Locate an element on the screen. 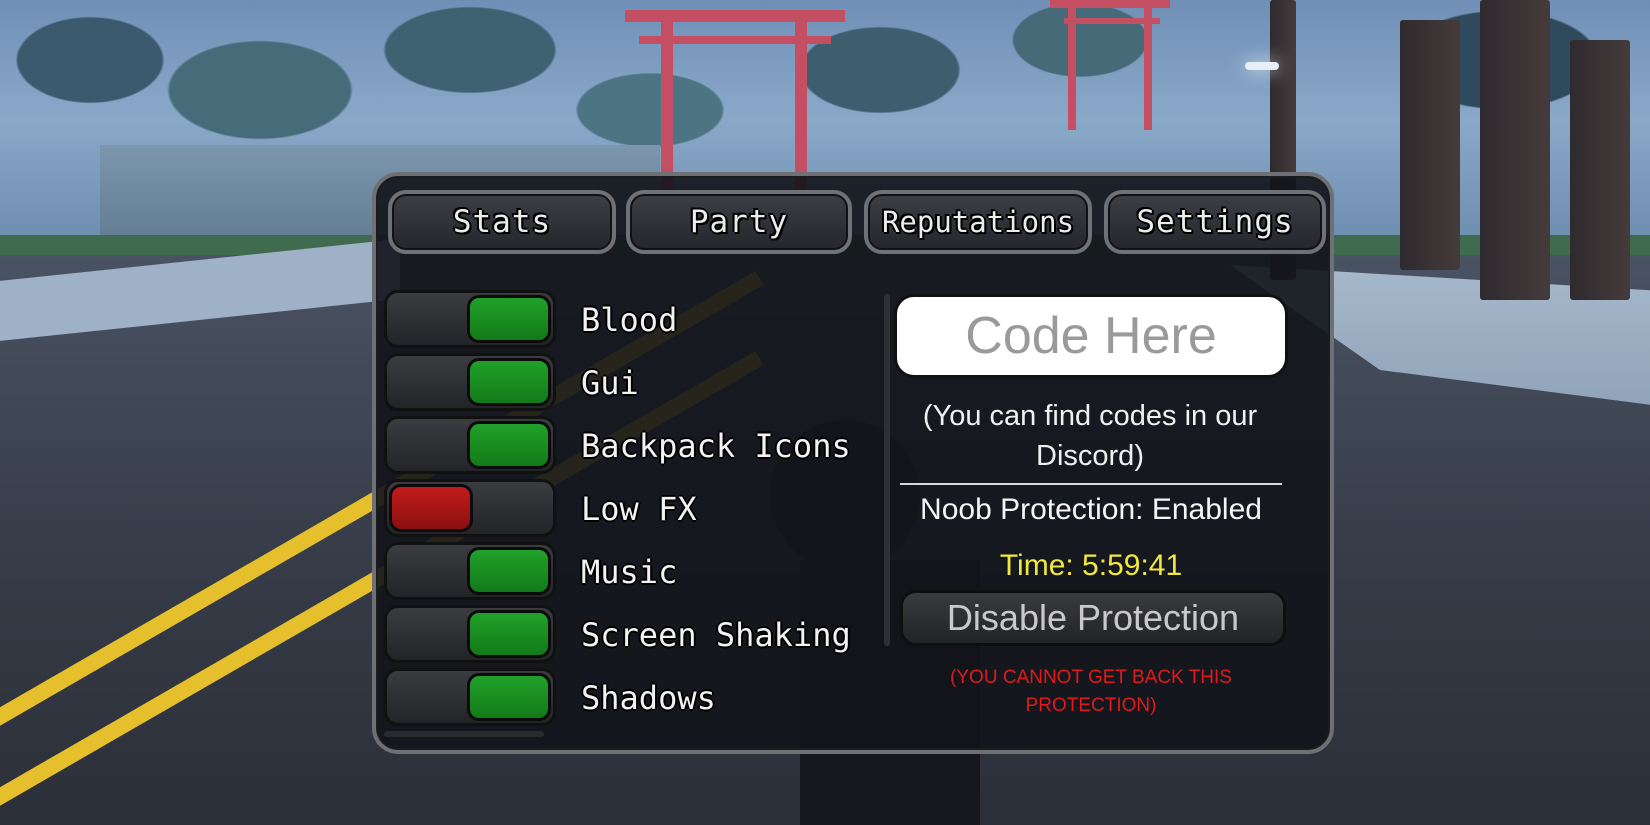  code-input is located at coordinates (1091, 336).